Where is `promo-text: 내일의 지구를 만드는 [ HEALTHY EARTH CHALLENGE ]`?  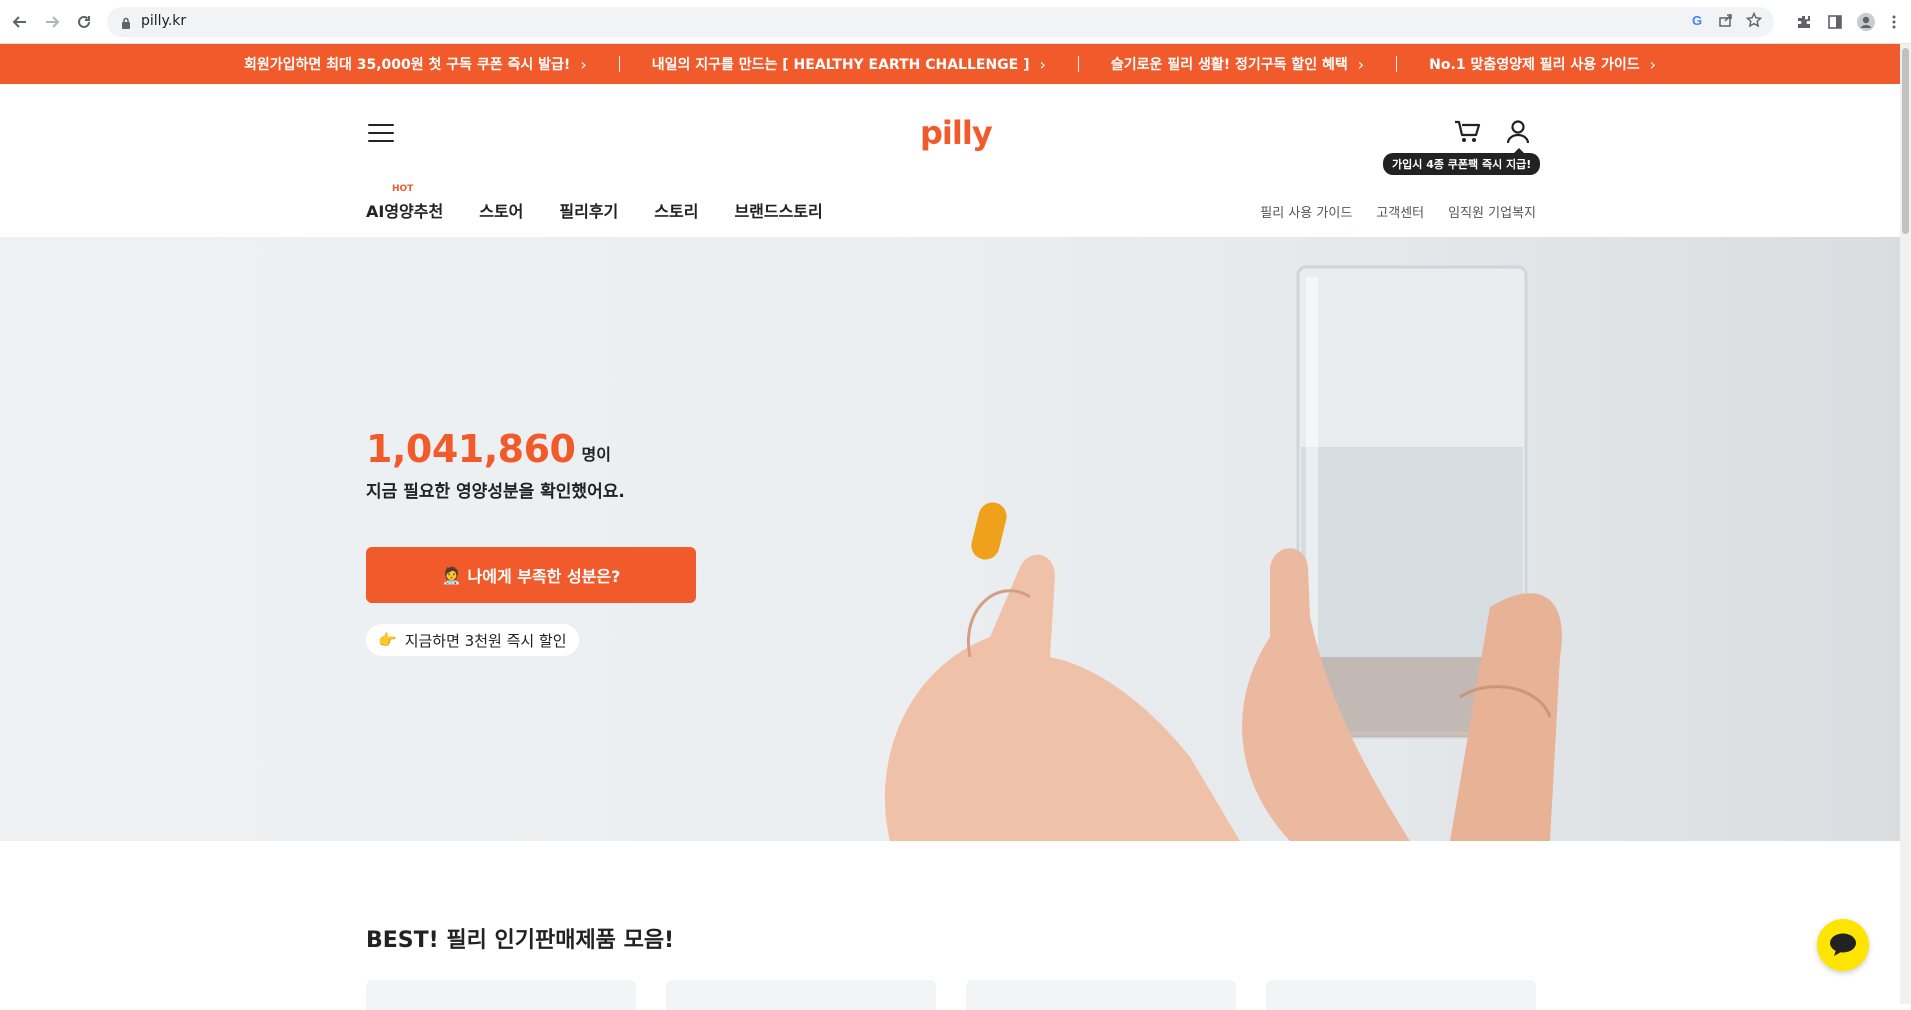
promo-text: 내일의 지구를 만드는 [ HEALTHY EARTH CHALLENGE ] is located at coordinates (840, 65).